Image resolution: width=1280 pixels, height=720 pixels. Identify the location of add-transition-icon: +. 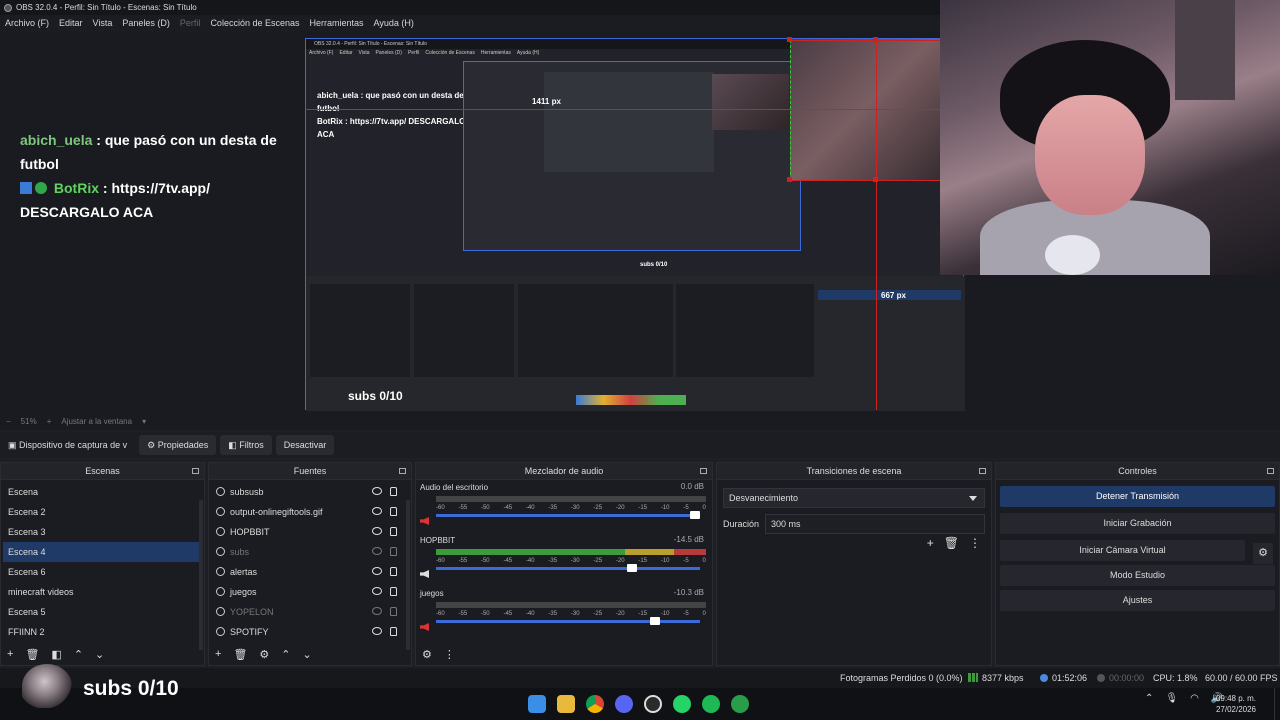
(930, 543).